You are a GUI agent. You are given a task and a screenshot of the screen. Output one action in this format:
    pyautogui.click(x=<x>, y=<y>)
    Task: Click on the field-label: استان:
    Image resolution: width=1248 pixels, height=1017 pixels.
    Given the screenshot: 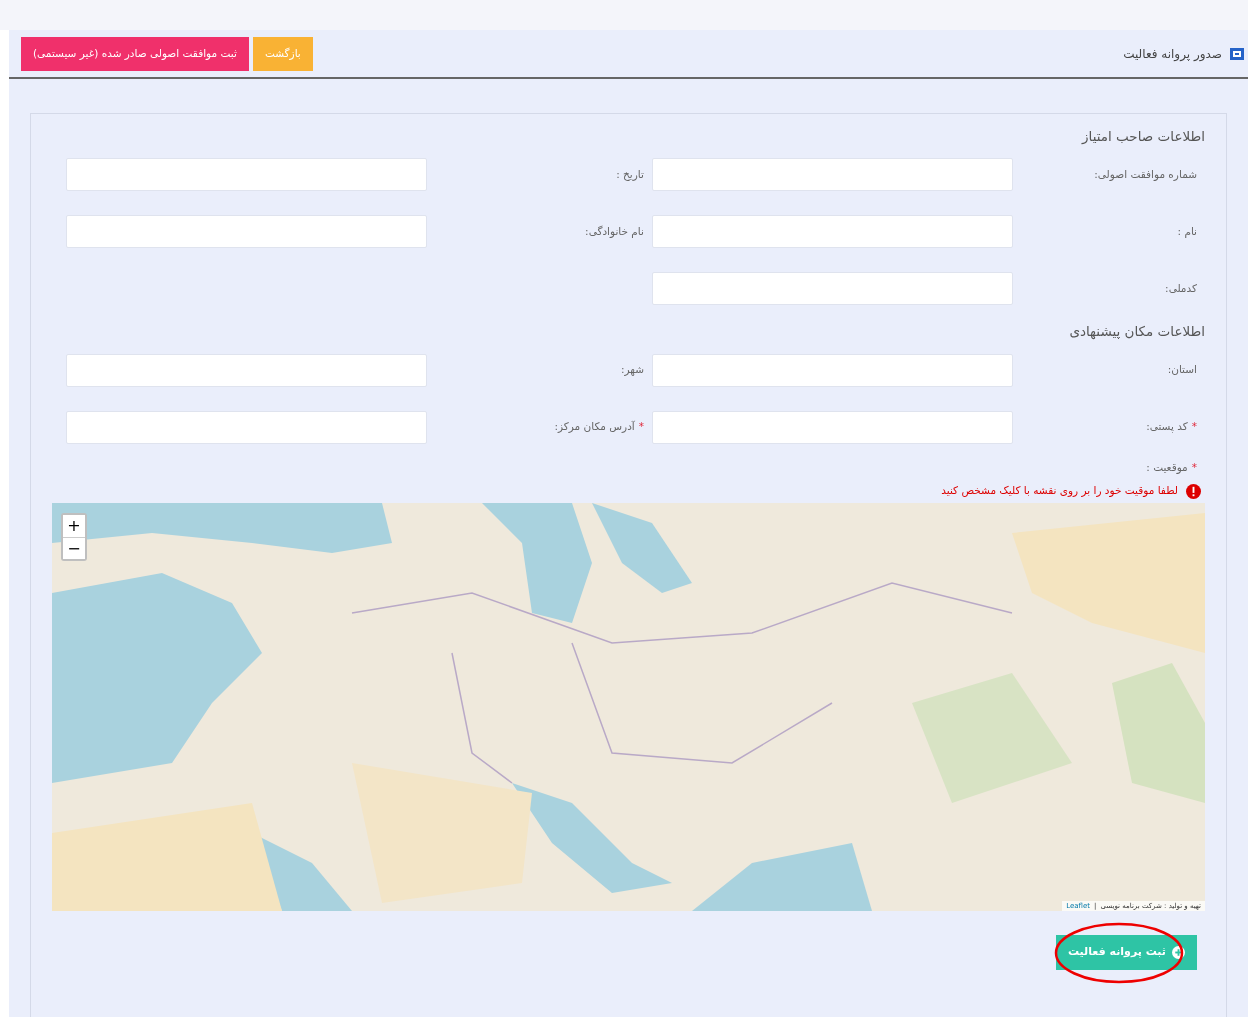 What is the action you would take?
    pyautogui.click(x=1182, y=370)
    